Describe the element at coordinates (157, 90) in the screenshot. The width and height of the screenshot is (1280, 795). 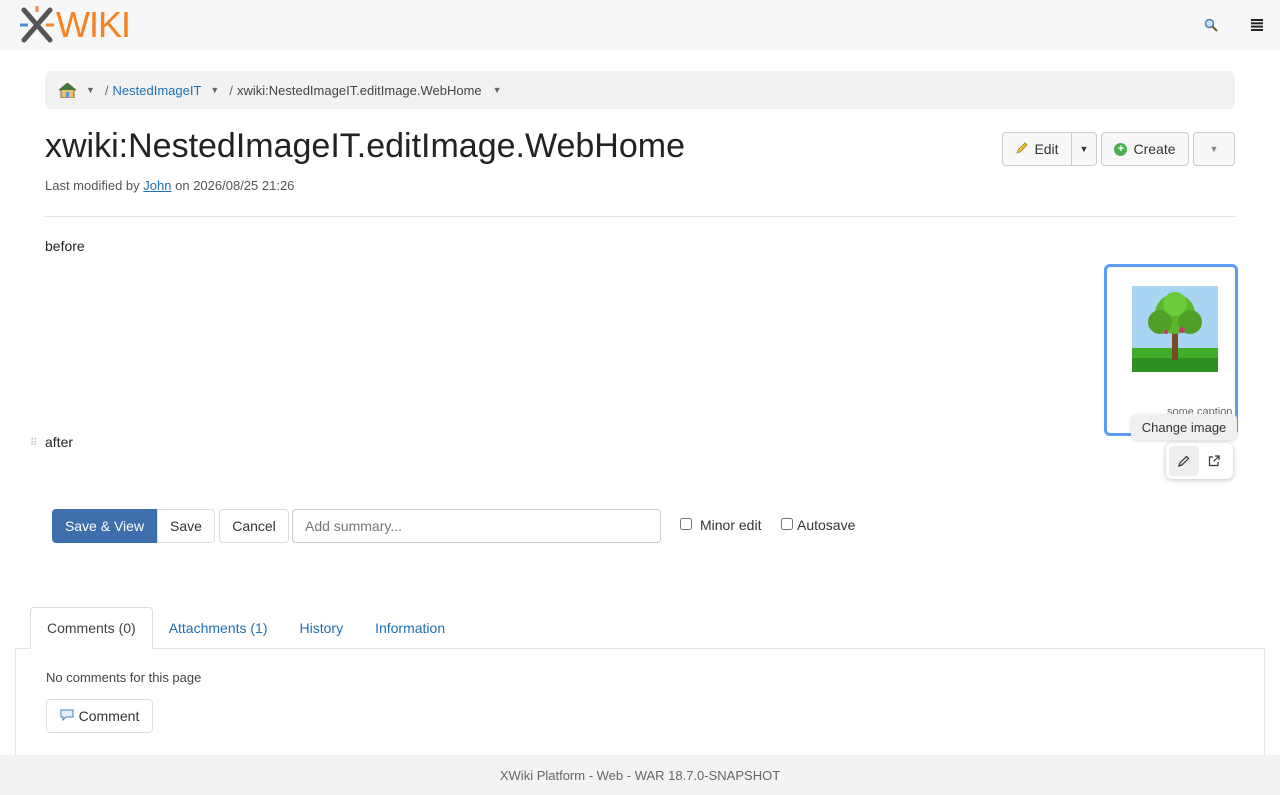
I see `breadcrumb-item-nestedimageit: NestedImageIT` at that location.